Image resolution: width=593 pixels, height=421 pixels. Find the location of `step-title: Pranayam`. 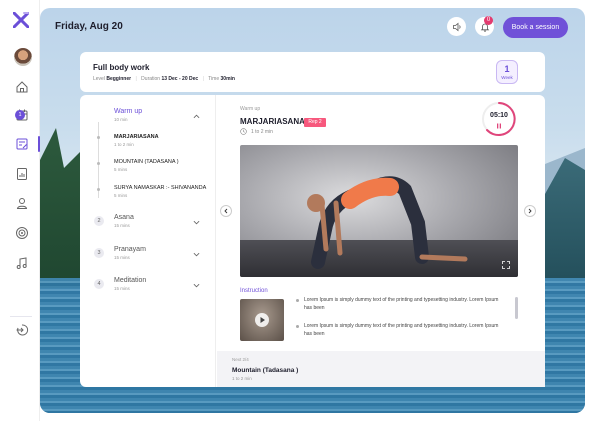

step-title: Pranayam is located at coordinates (130, 249).